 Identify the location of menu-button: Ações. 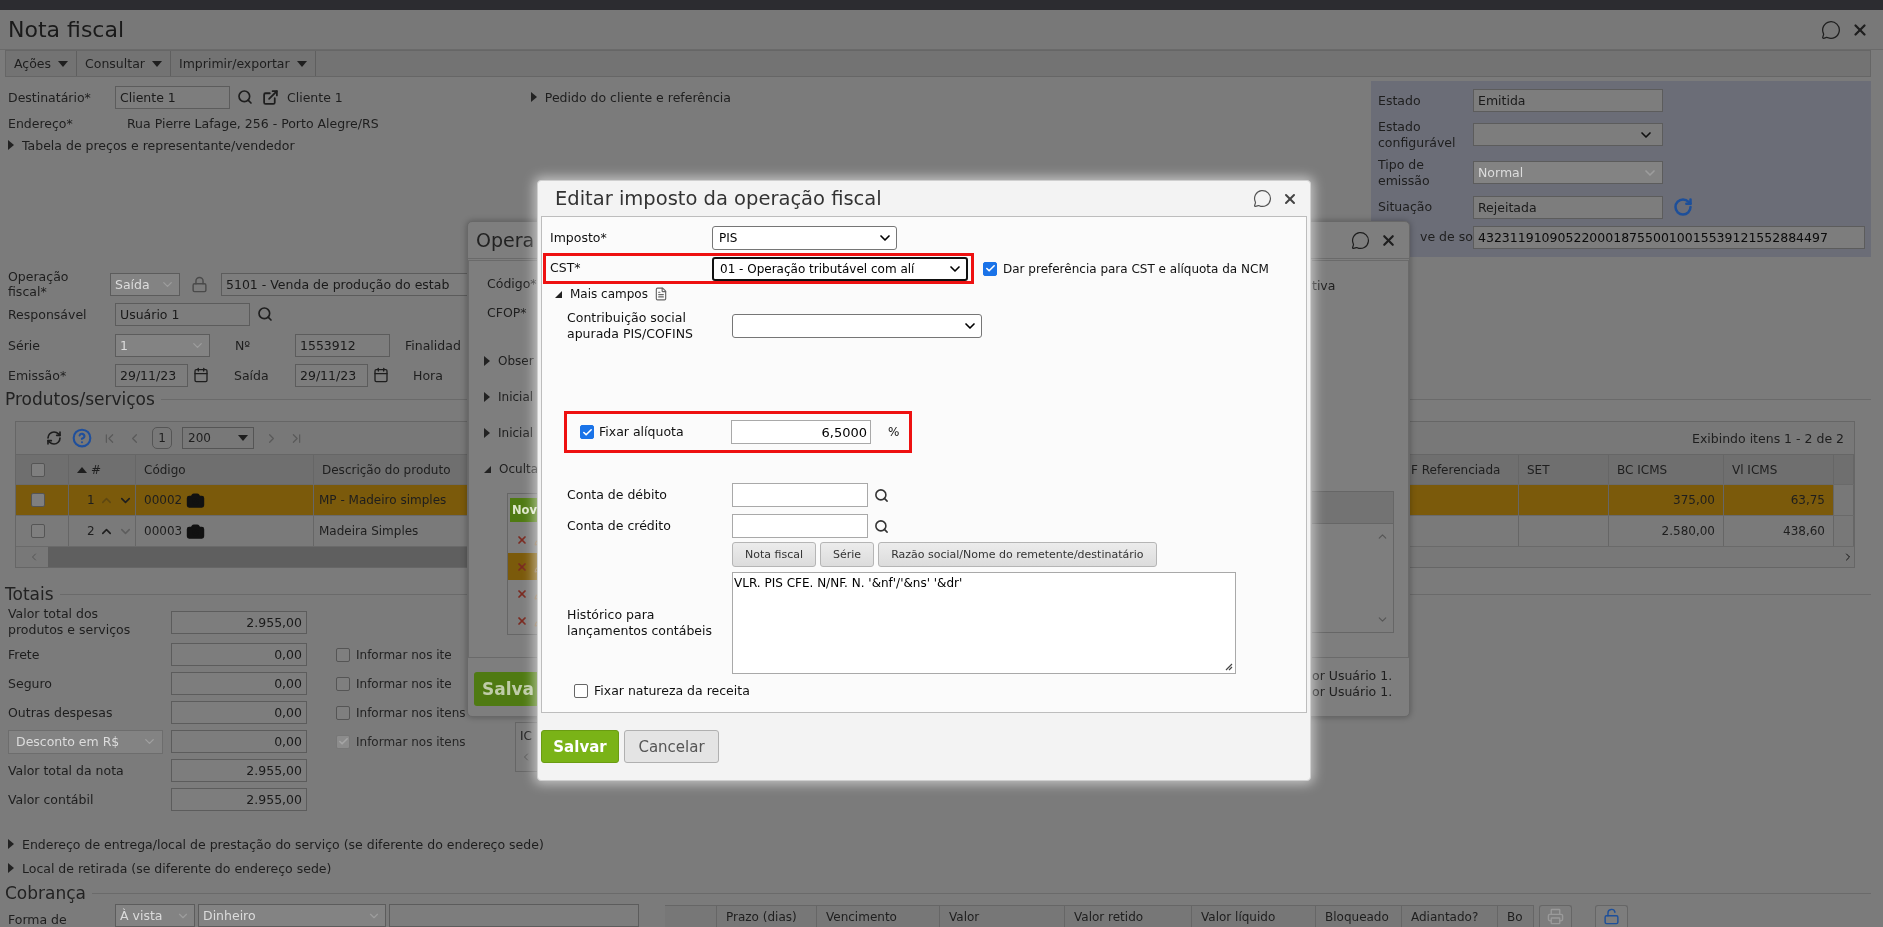
(42, 63).